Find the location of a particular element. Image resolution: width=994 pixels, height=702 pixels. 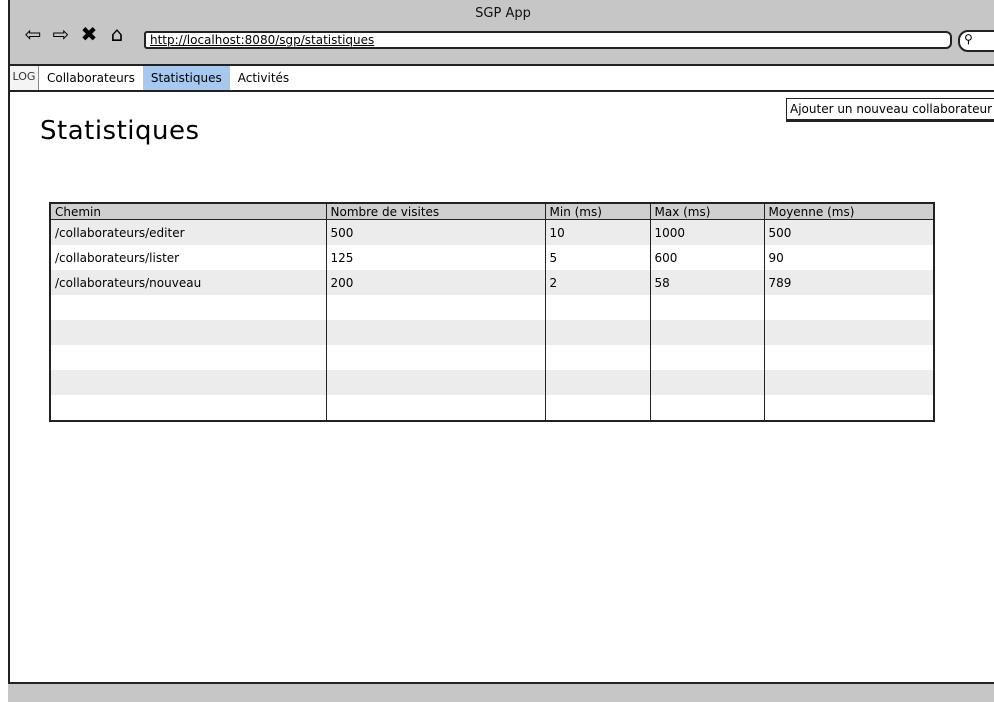

table-row: /collaborateurs/editer 500 10 1000 500 is located at coordinates (492, 232).